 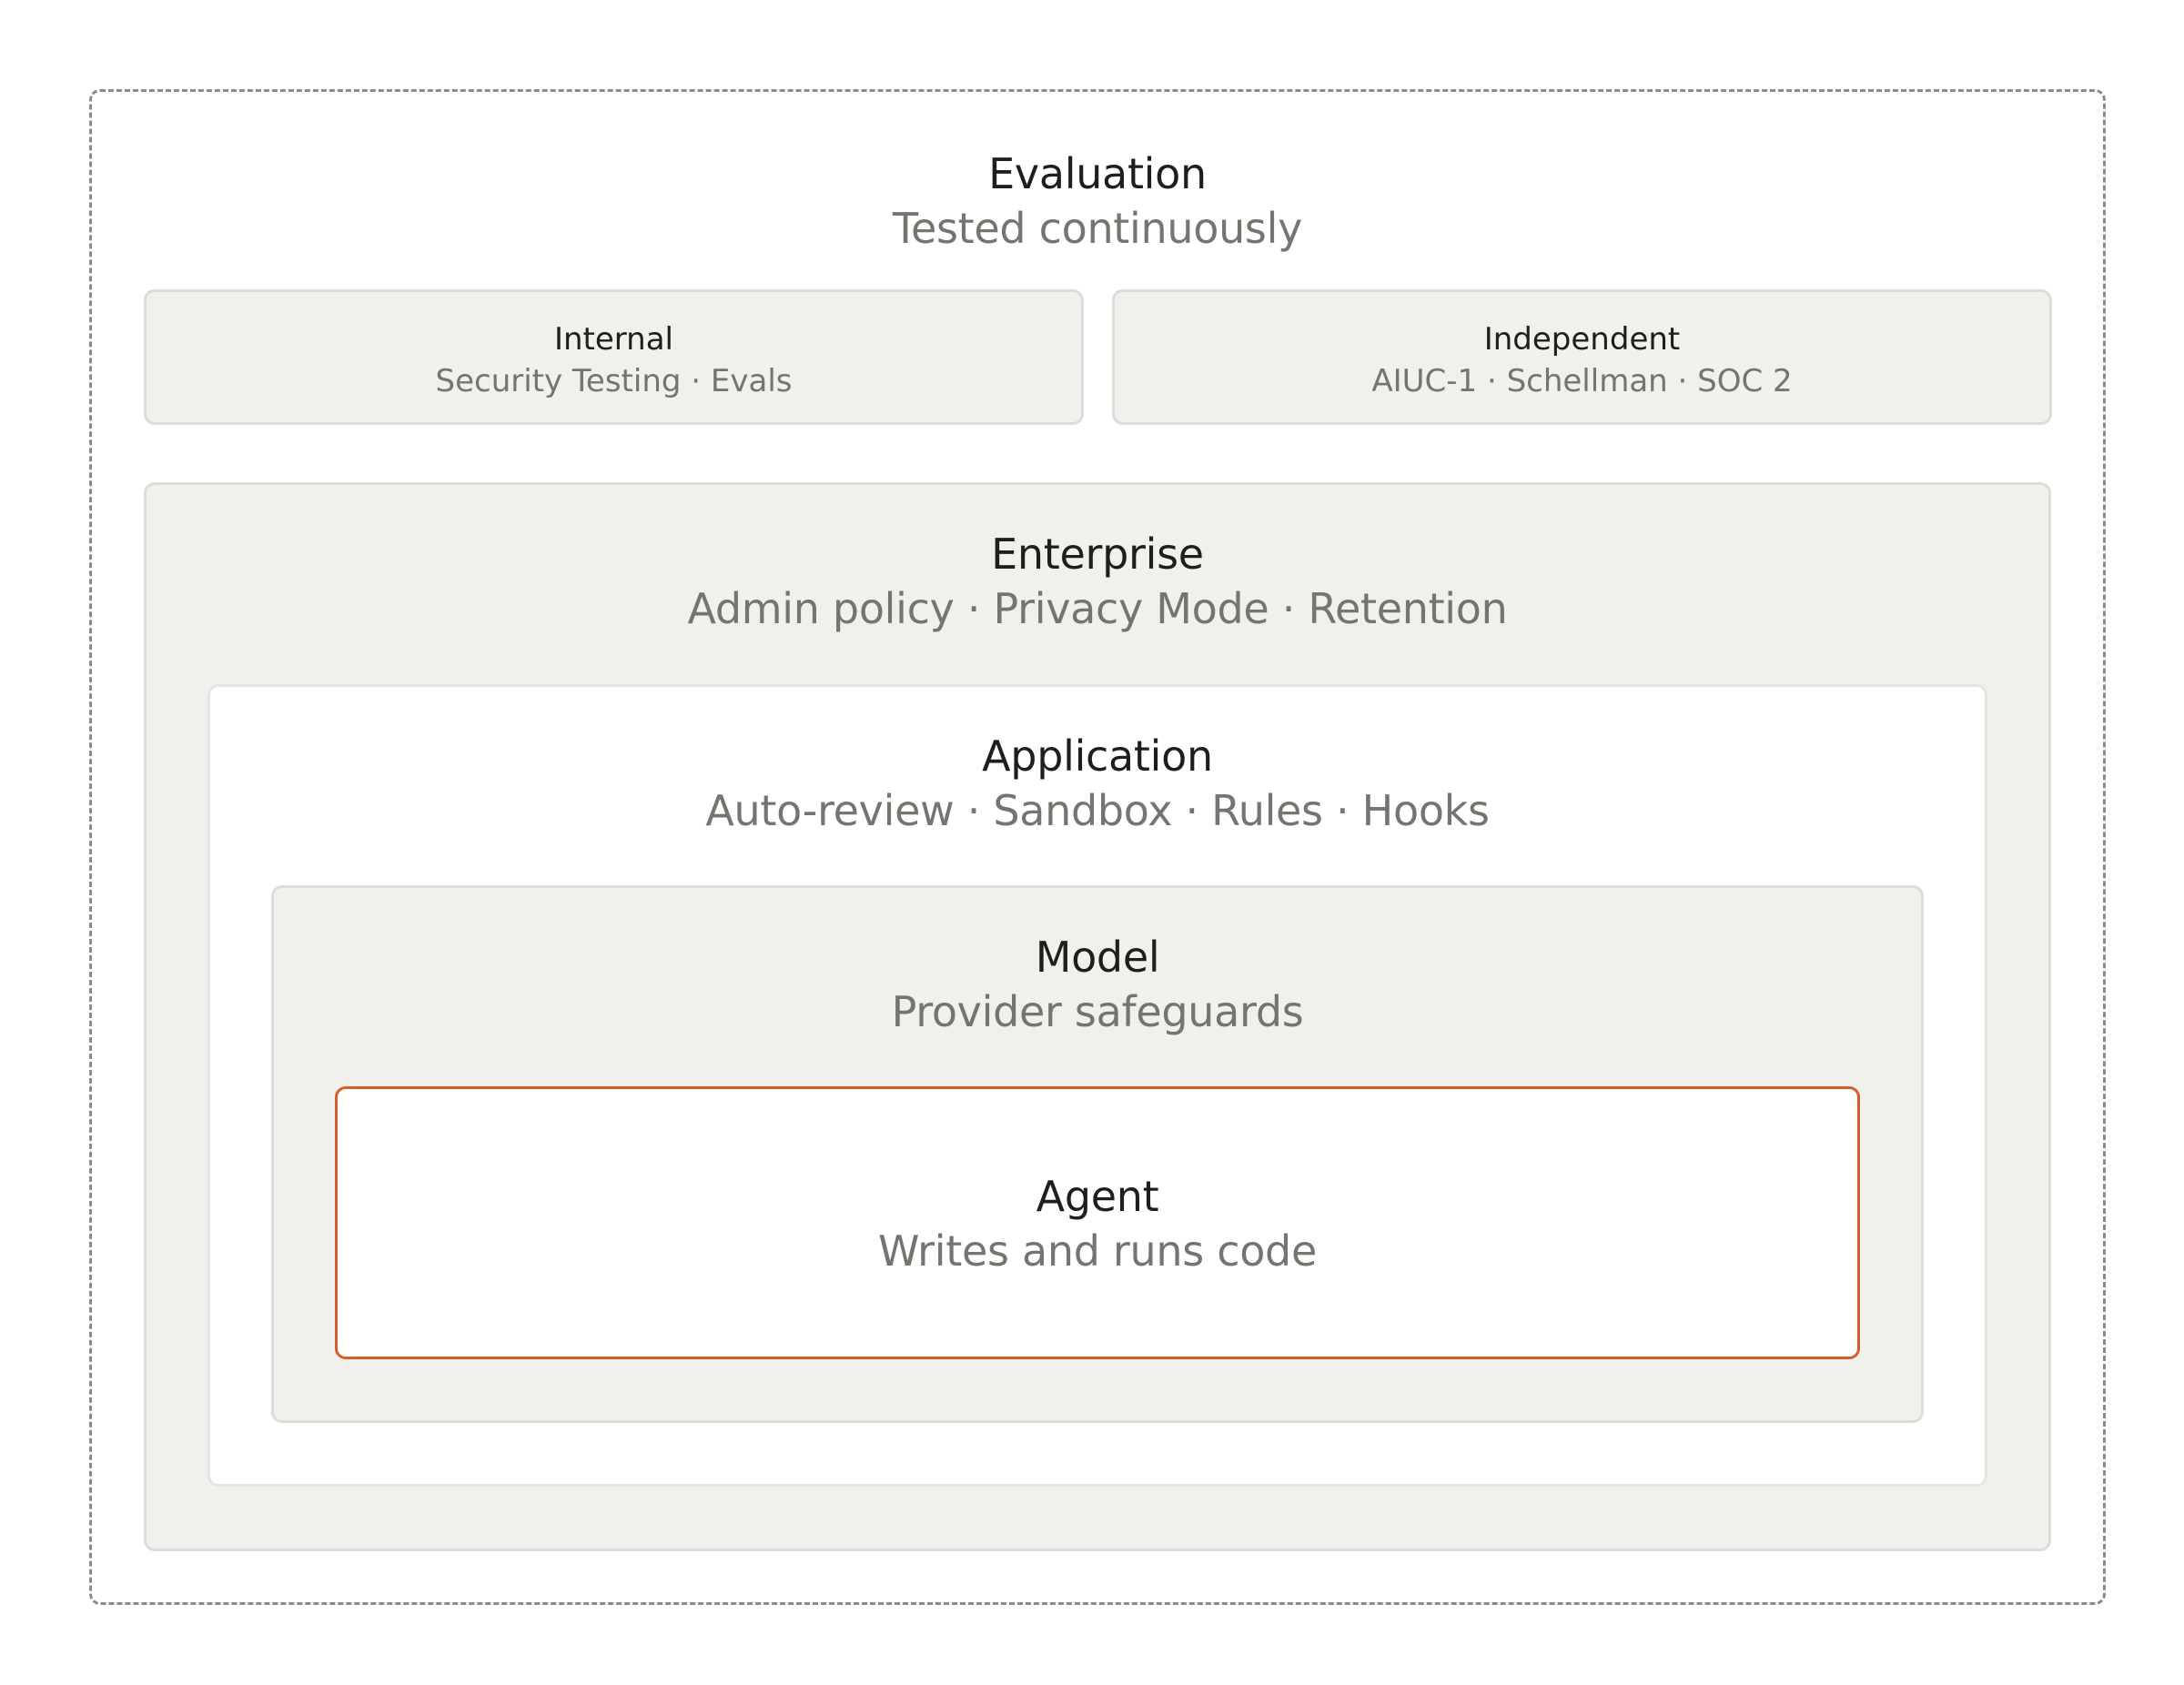 I want to click on model-header: Model Provider safeguards, so click(x=1097, y=984).